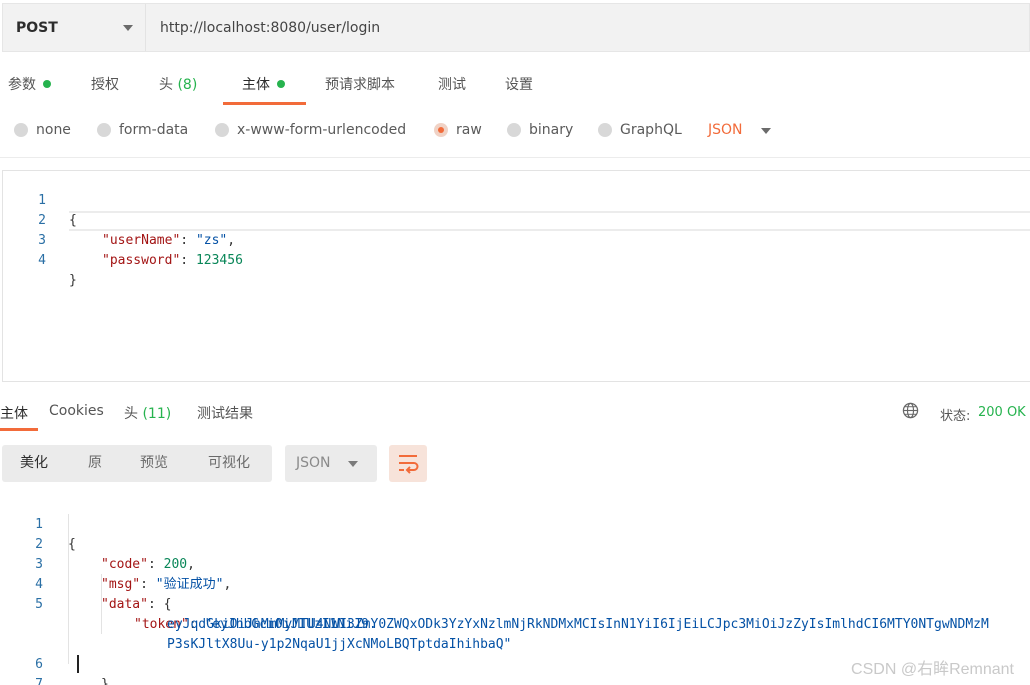  I want to click on tab-auth: 授权, so click(105, 86).